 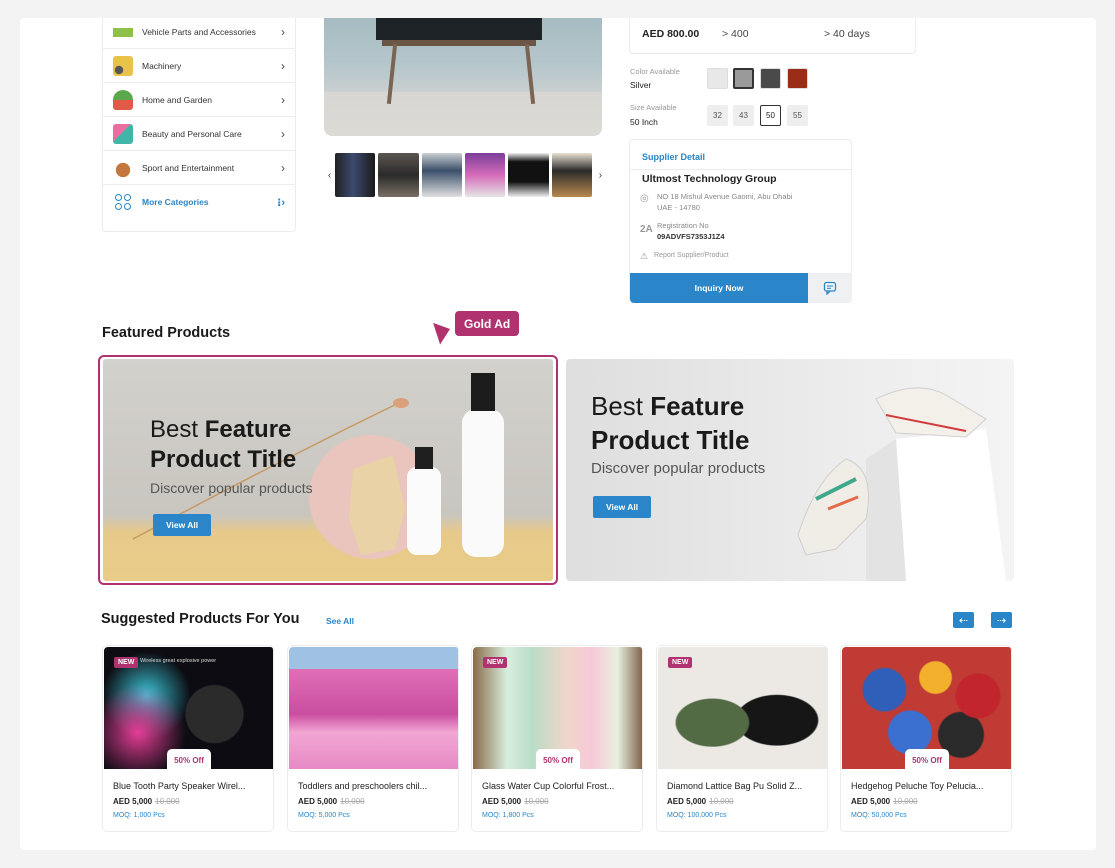 What do you see at coordinates (709, 179) in the screenshot?
I see `supplier-name: Ultmost Technology Group` at bounding box center [709, 179].